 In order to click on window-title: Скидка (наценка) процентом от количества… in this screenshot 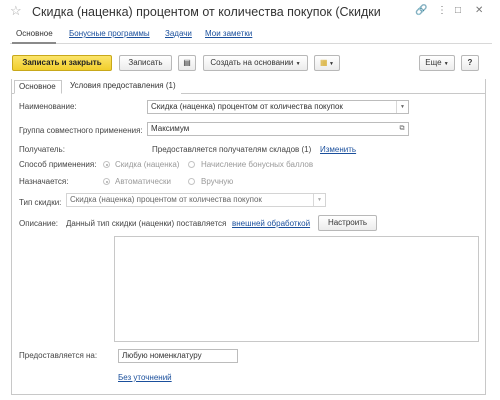, I will do `click(207, 12)`.